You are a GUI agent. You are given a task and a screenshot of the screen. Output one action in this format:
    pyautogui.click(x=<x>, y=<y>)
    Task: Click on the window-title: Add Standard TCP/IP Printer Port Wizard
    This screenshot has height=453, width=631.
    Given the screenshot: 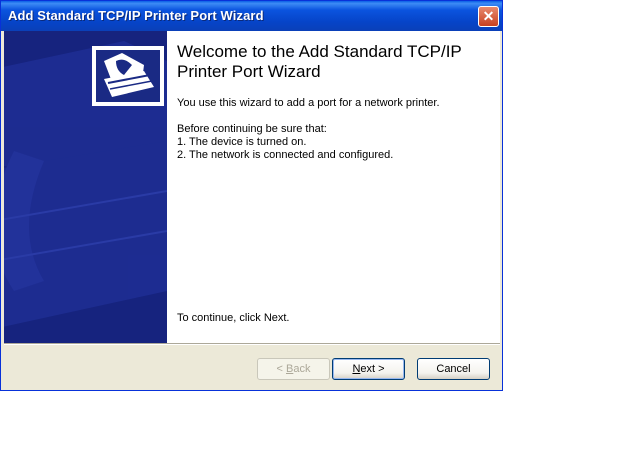 What is the action you would take?
    pyautogui.click(x=136, y=15)
    